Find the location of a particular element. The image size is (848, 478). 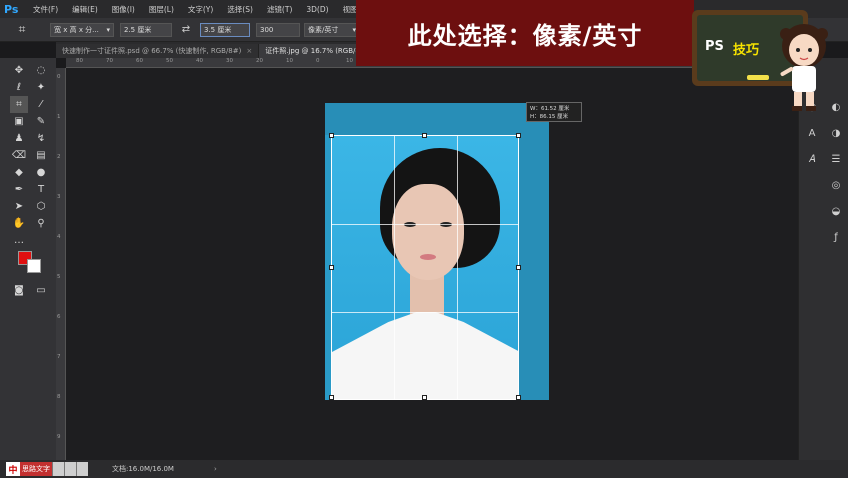

menu-type: 文字(Y) is located at coordinates (200, 9).